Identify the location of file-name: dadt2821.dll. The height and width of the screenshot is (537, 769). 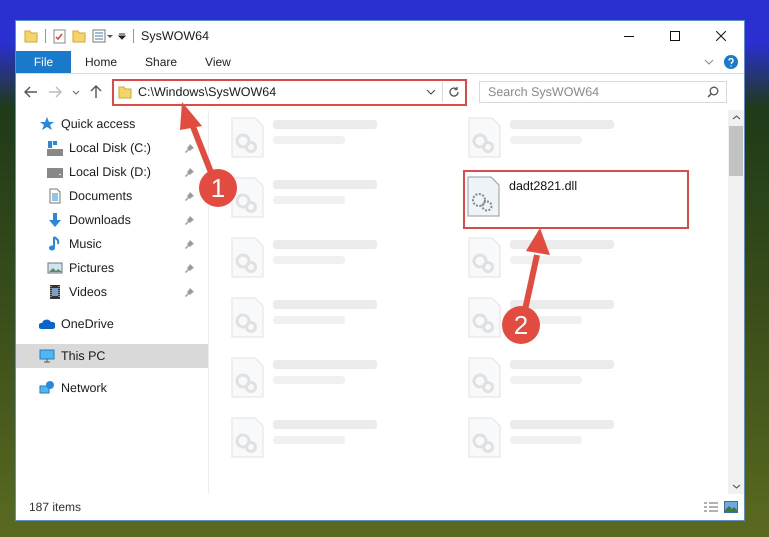
(543, 186).